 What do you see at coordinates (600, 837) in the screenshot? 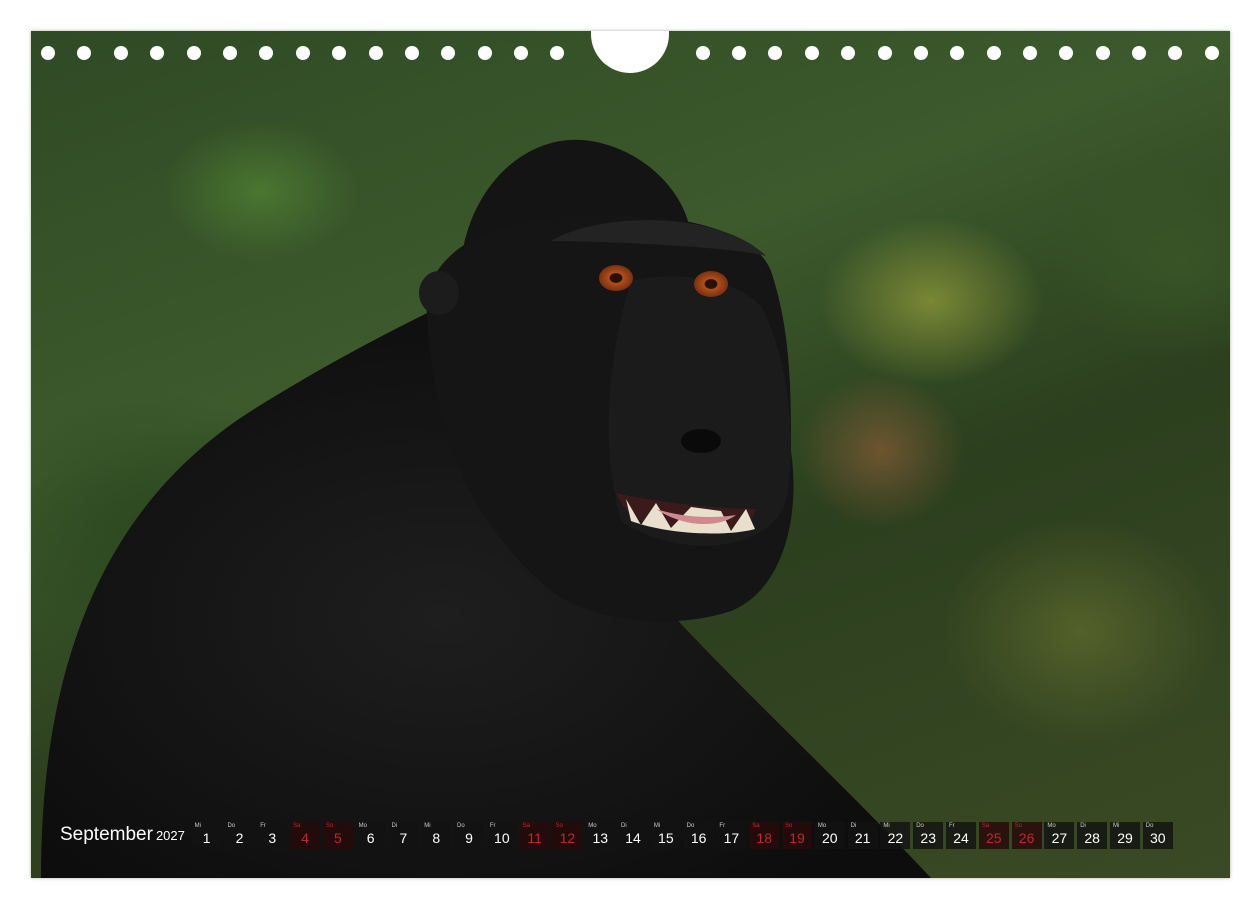
I see `day-number: 13` at bounding box center [600, 837].